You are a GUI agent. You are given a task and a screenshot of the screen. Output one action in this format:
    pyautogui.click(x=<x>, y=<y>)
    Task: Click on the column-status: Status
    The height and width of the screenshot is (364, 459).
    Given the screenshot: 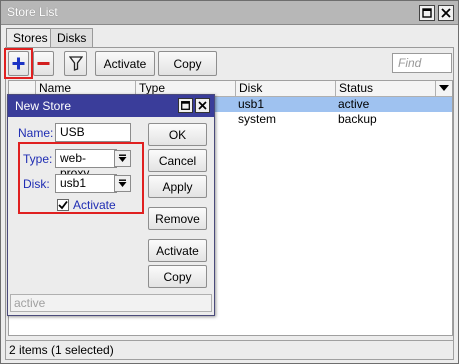 What is the action you would take?
    pyautogui.click(x=385, y=89)
    